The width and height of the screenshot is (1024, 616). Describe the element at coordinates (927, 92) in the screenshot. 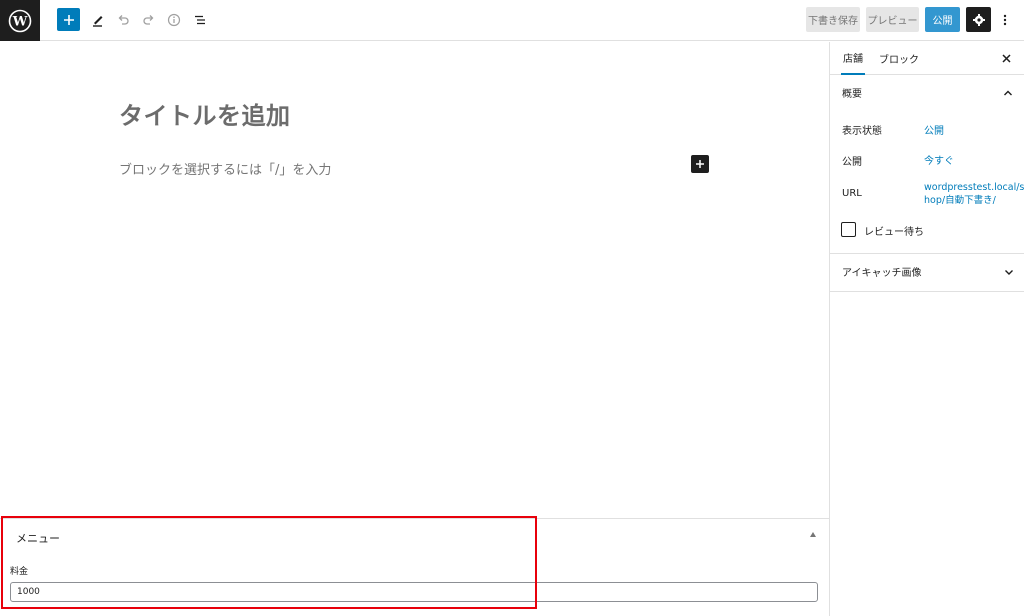

I see `summary-panel-header: 概要` at that location.